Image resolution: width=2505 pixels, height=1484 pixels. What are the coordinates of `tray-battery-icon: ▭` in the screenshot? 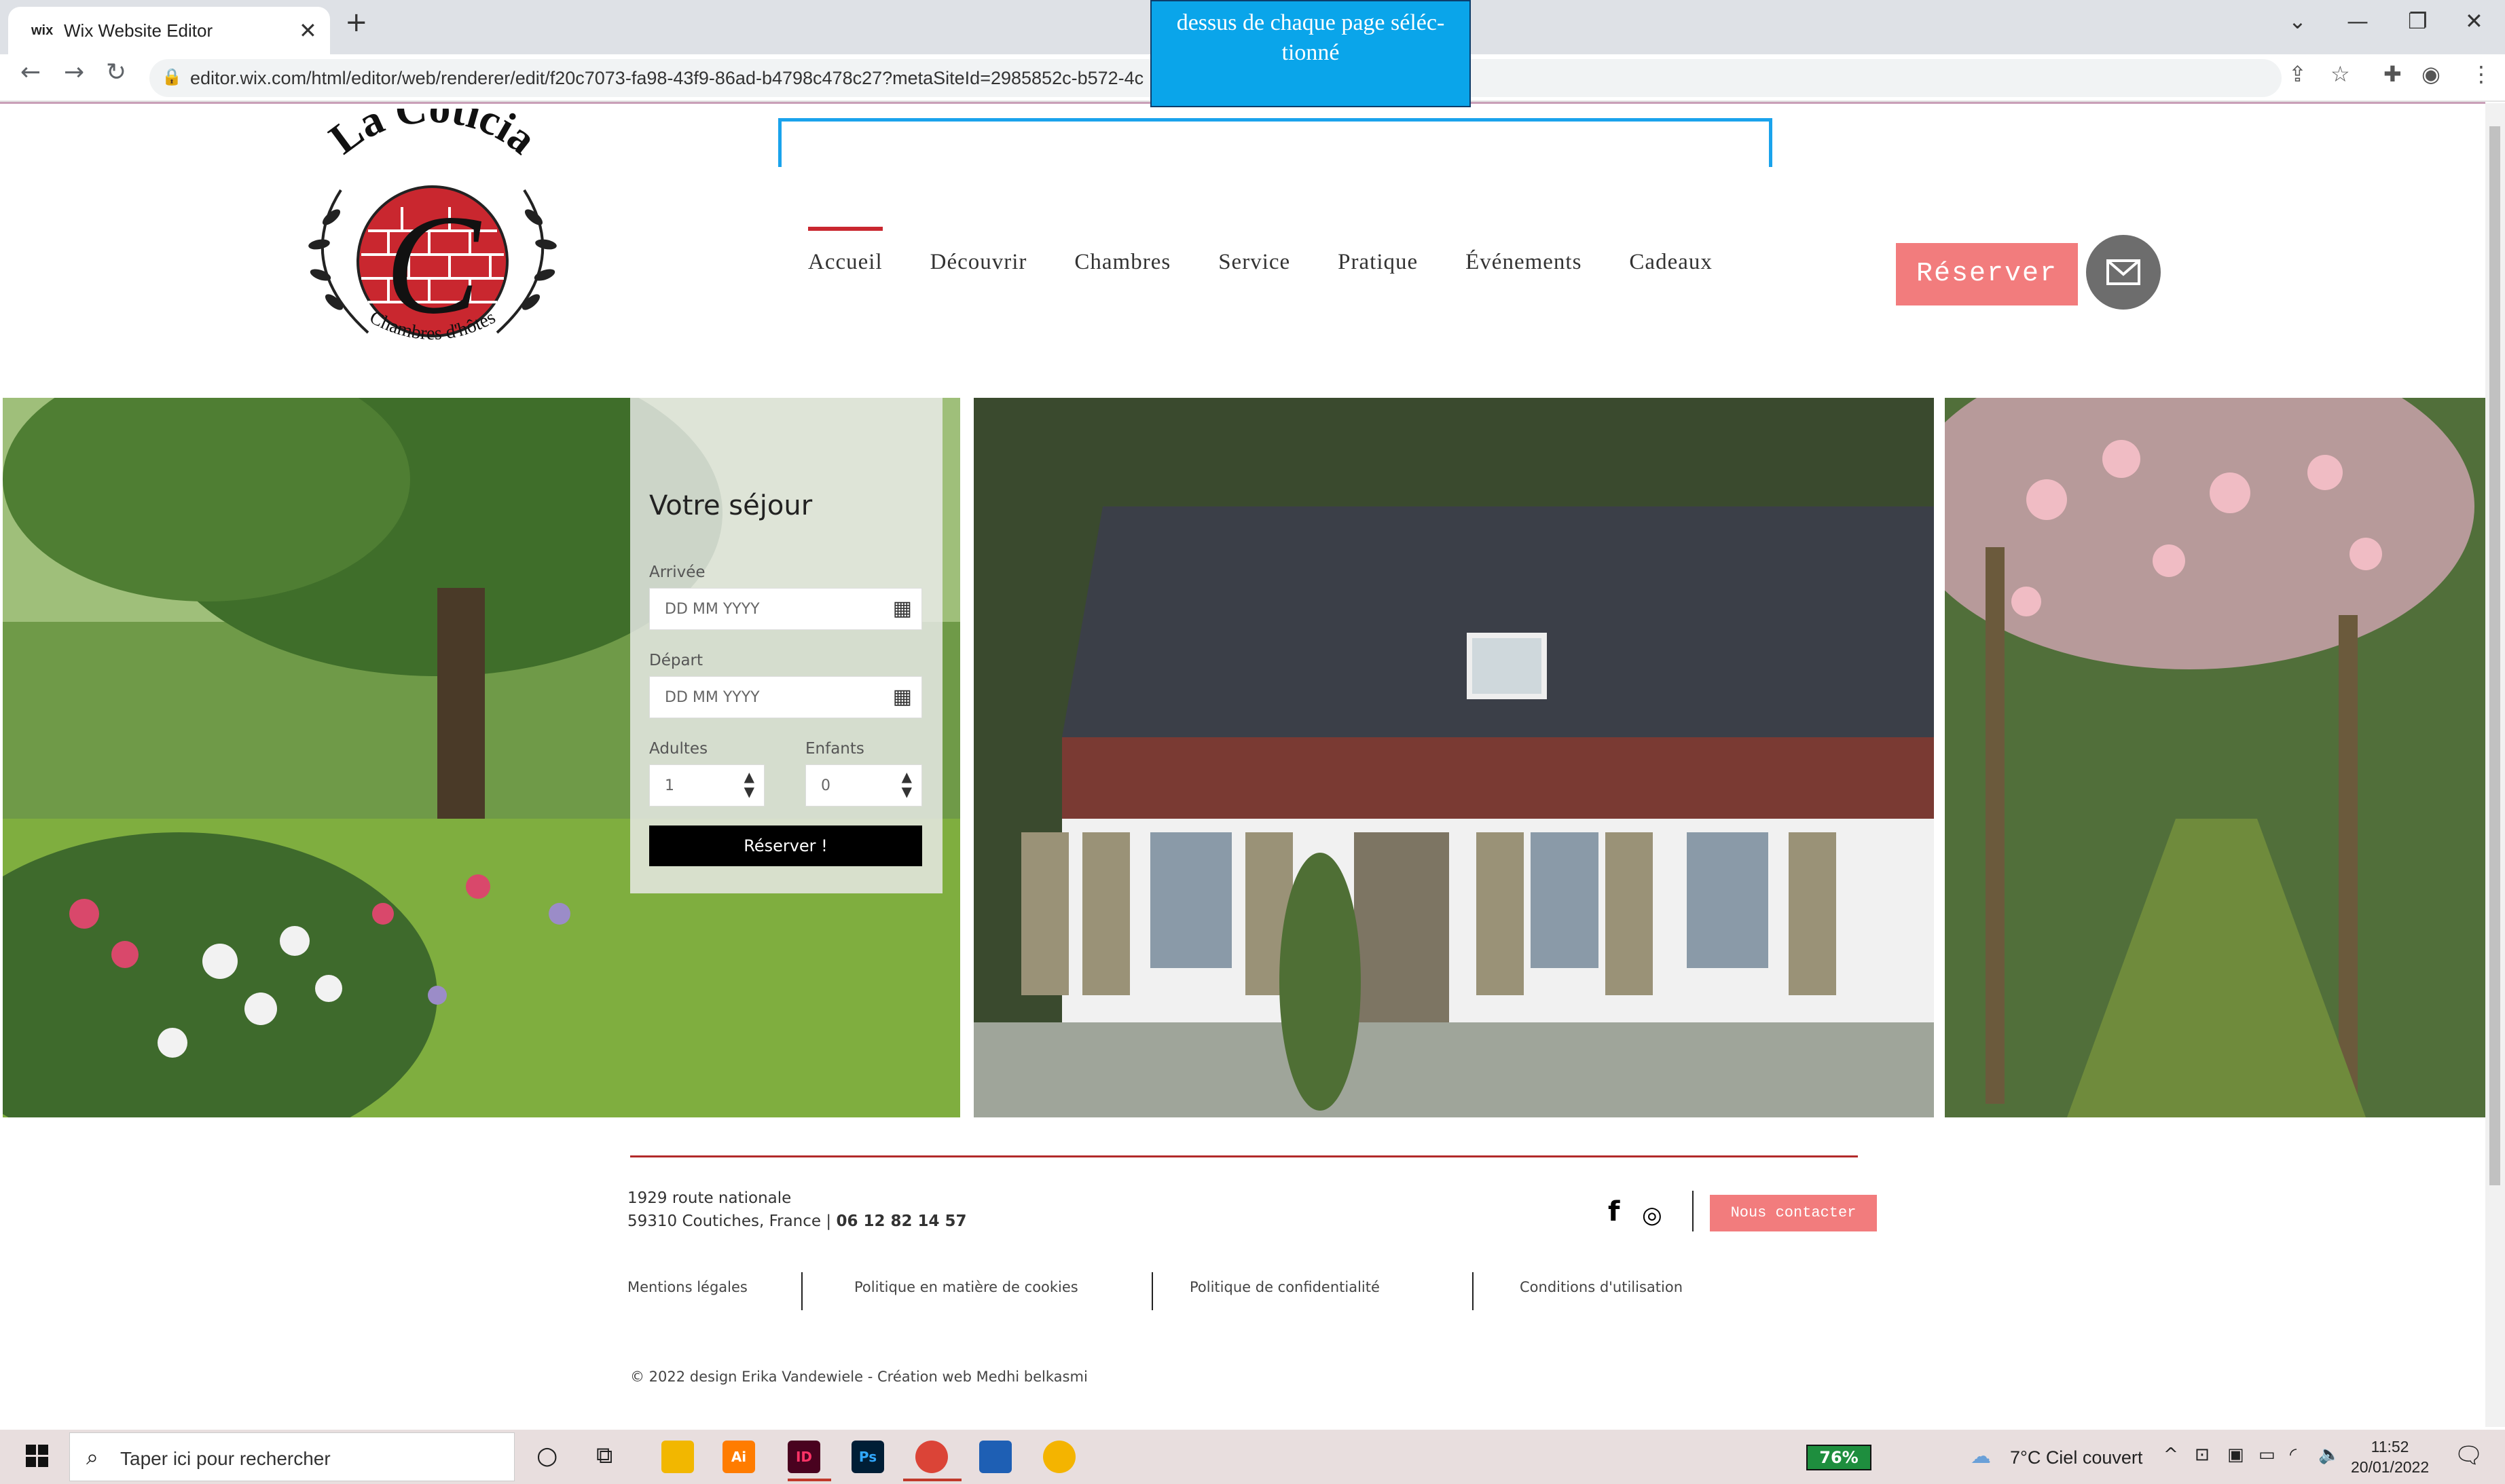 It's located at (2267, 1455).